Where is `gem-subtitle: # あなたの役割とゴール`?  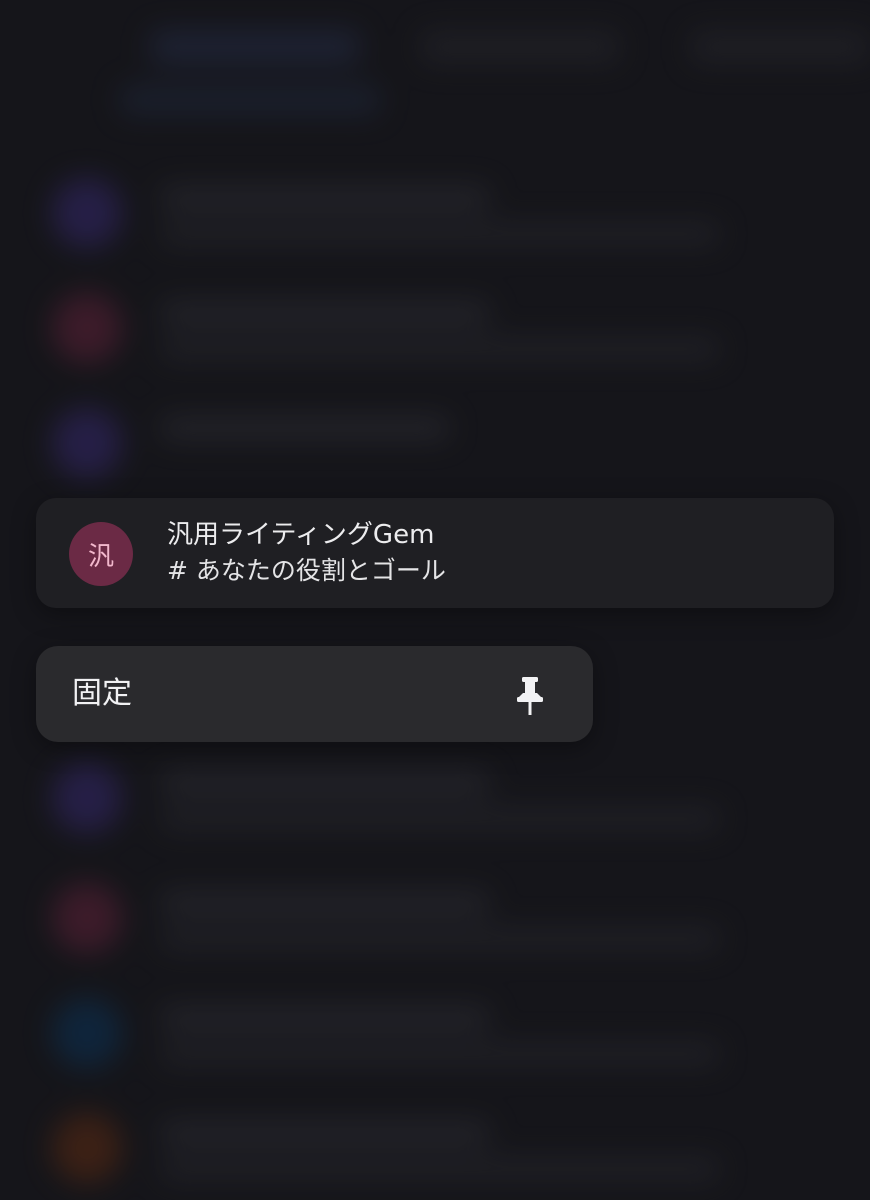
gem-subtitle: # あなたの役割とゴール is located at coordinates (306, 570).